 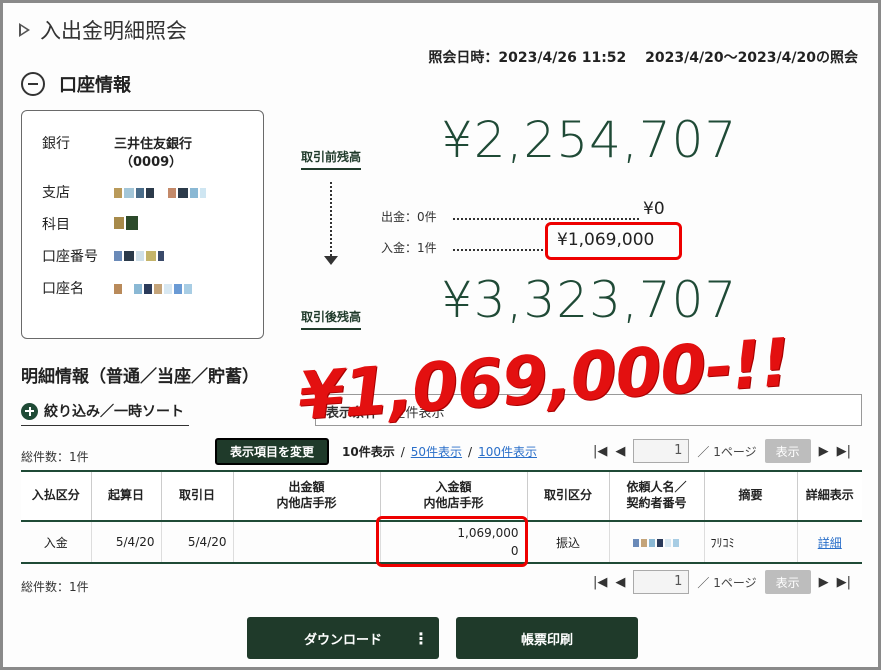 What do you see at coordinates (507, 451) in the screenshot?
I see `per-page-100-link: 100件表示` at bounding box center [507, 451].